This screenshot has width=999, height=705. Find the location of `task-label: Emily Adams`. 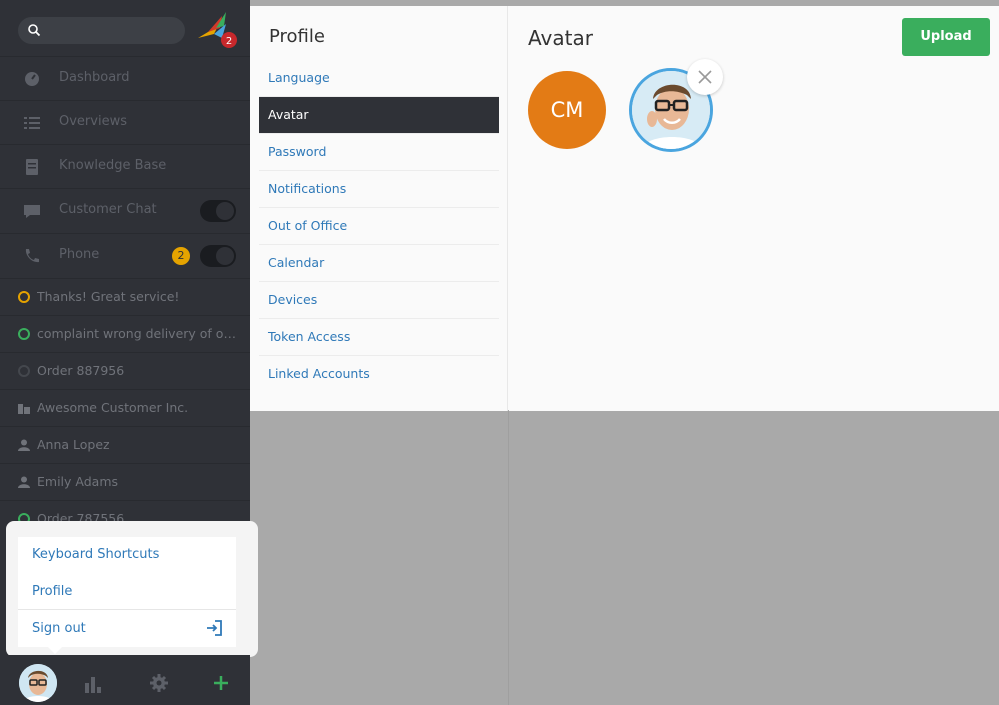

task-label: Emily Adams is located at coordinates (78, 481).